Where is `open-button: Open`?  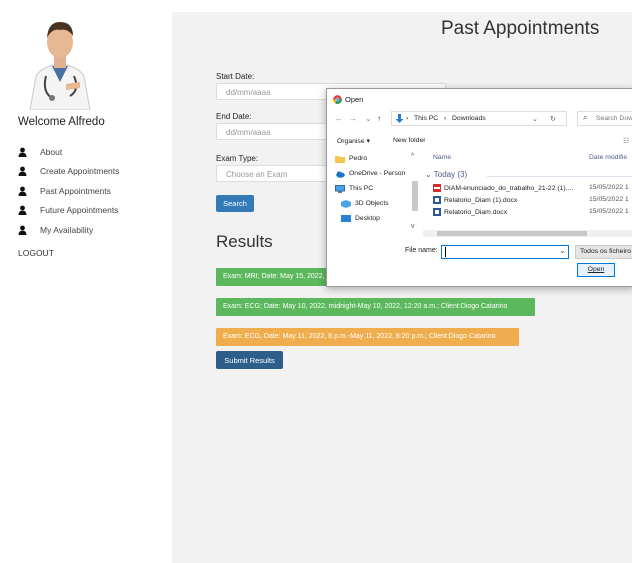
open-button: Open is located at coordinates (596, 270).